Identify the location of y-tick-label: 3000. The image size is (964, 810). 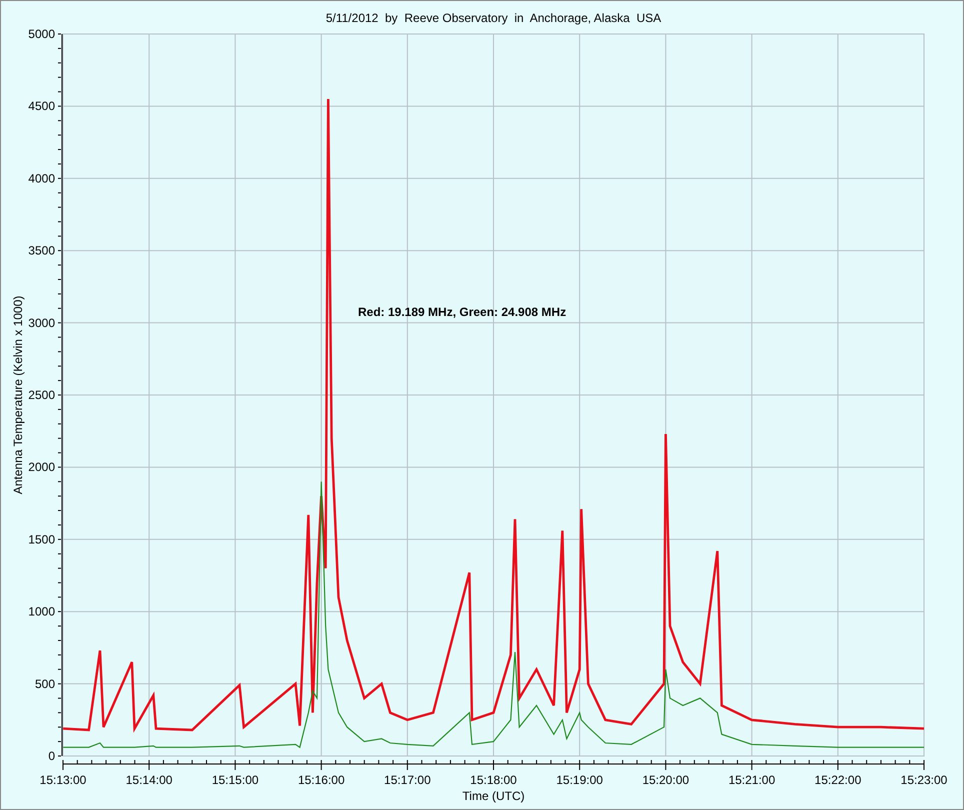
(41, 323).